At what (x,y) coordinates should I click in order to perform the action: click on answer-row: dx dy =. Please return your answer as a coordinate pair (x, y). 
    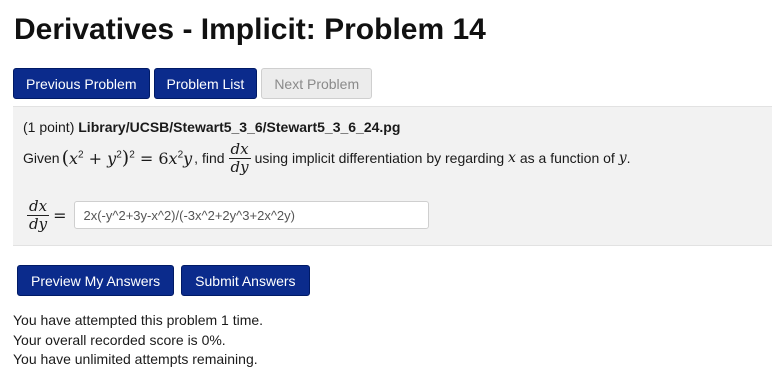
    Looking at the image, I should click on (226, 215).